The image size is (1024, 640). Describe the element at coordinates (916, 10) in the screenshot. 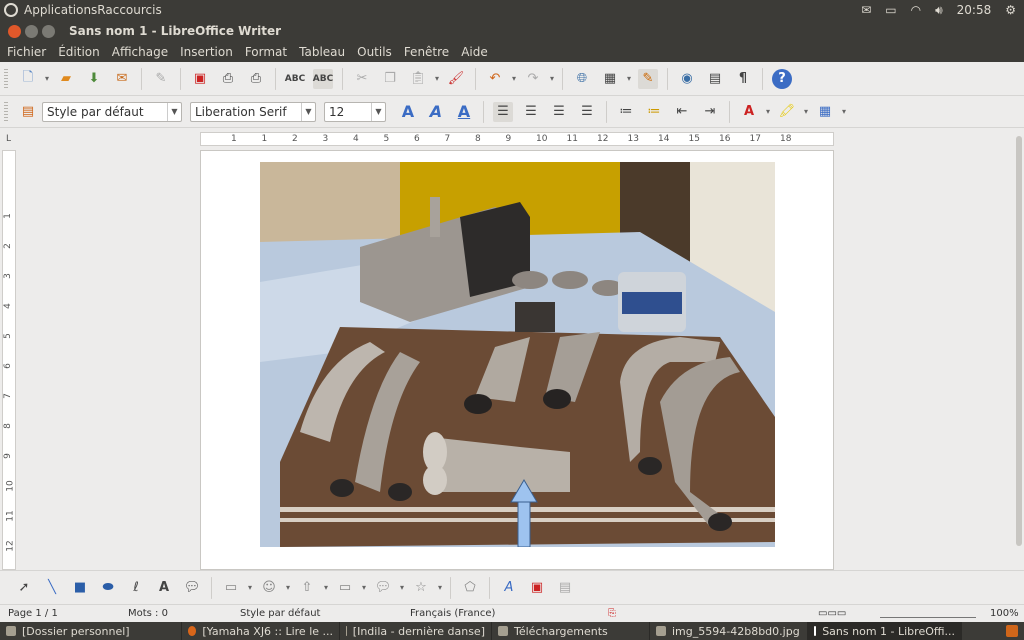

I see `wifi-icon: ◠` at that location.